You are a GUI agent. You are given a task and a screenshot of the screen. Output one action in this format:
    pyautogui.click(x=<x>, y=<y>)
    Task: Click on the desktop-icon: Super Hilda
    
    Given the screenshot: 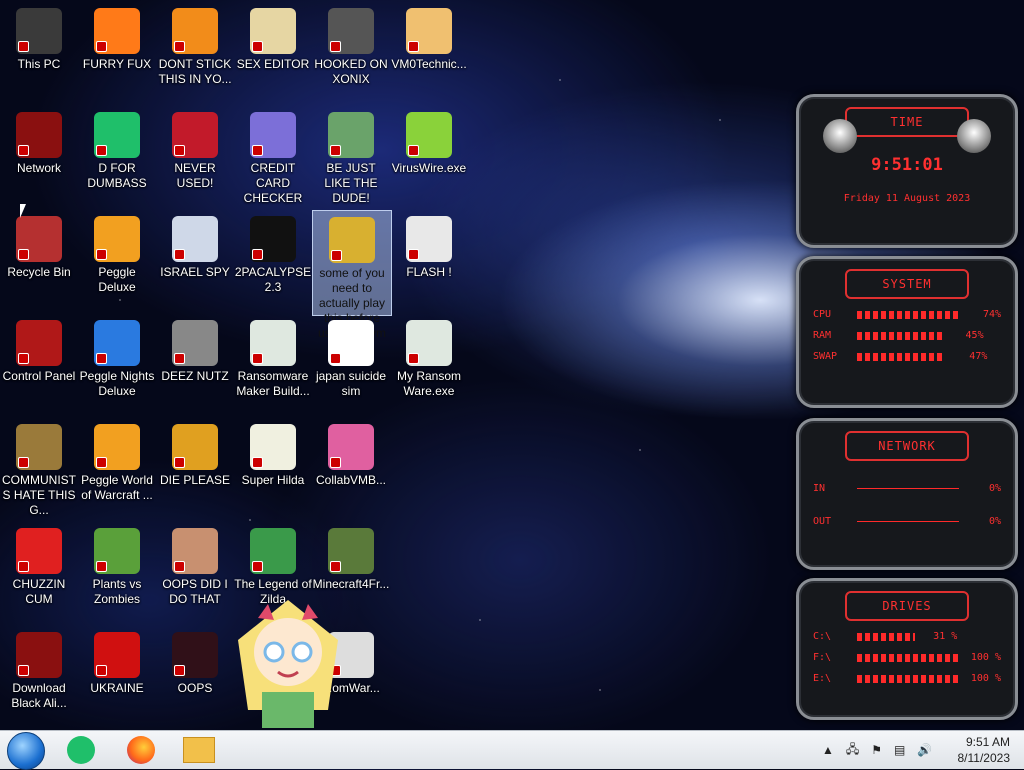 What is the action you would take?
    pyautogui.click(x=273, y=470)
    